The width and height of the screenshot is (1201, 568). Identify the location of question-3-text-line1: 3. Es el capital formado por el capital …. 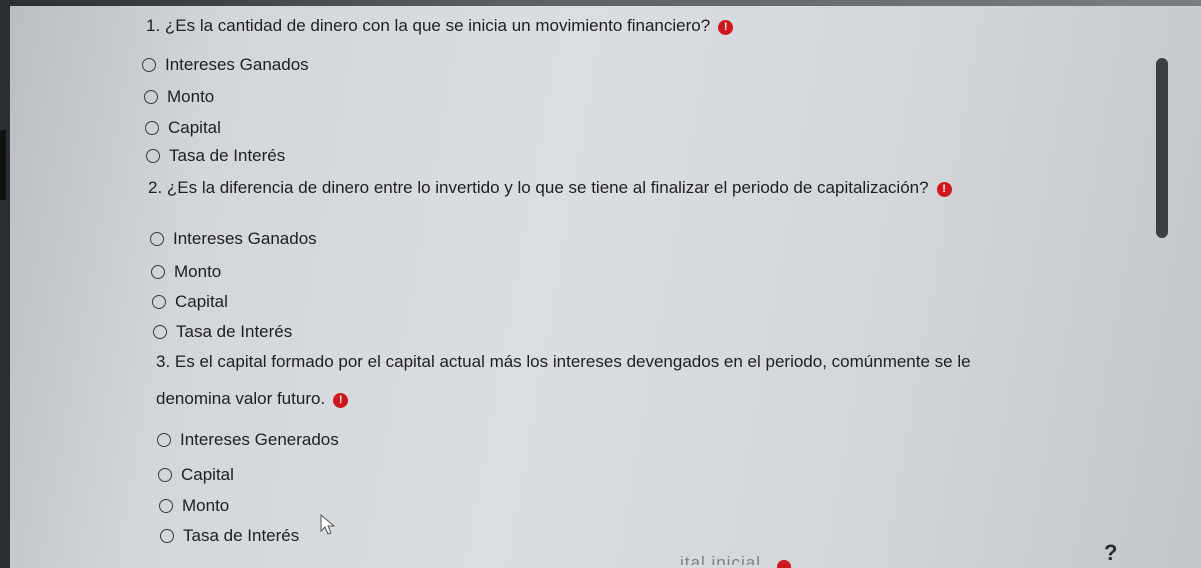
(563, 361).